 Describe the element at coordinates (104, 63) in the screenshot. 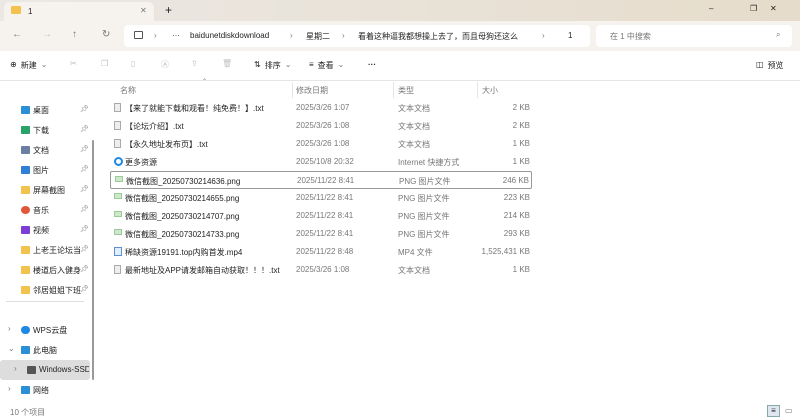

I see `copy-icon: ❐` at that location.